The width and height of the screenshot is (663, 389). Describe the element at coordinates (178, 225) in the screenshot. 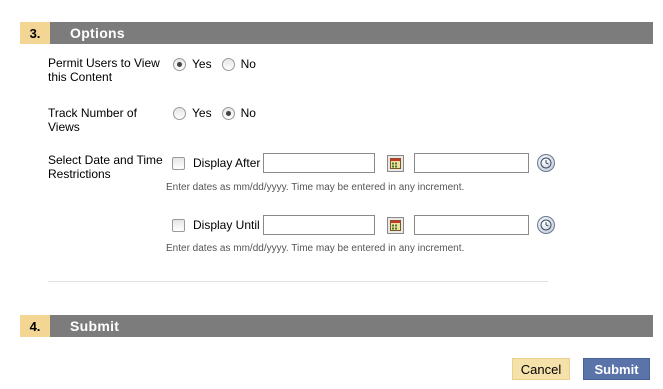

I see `display-until-checkbox` at that location.